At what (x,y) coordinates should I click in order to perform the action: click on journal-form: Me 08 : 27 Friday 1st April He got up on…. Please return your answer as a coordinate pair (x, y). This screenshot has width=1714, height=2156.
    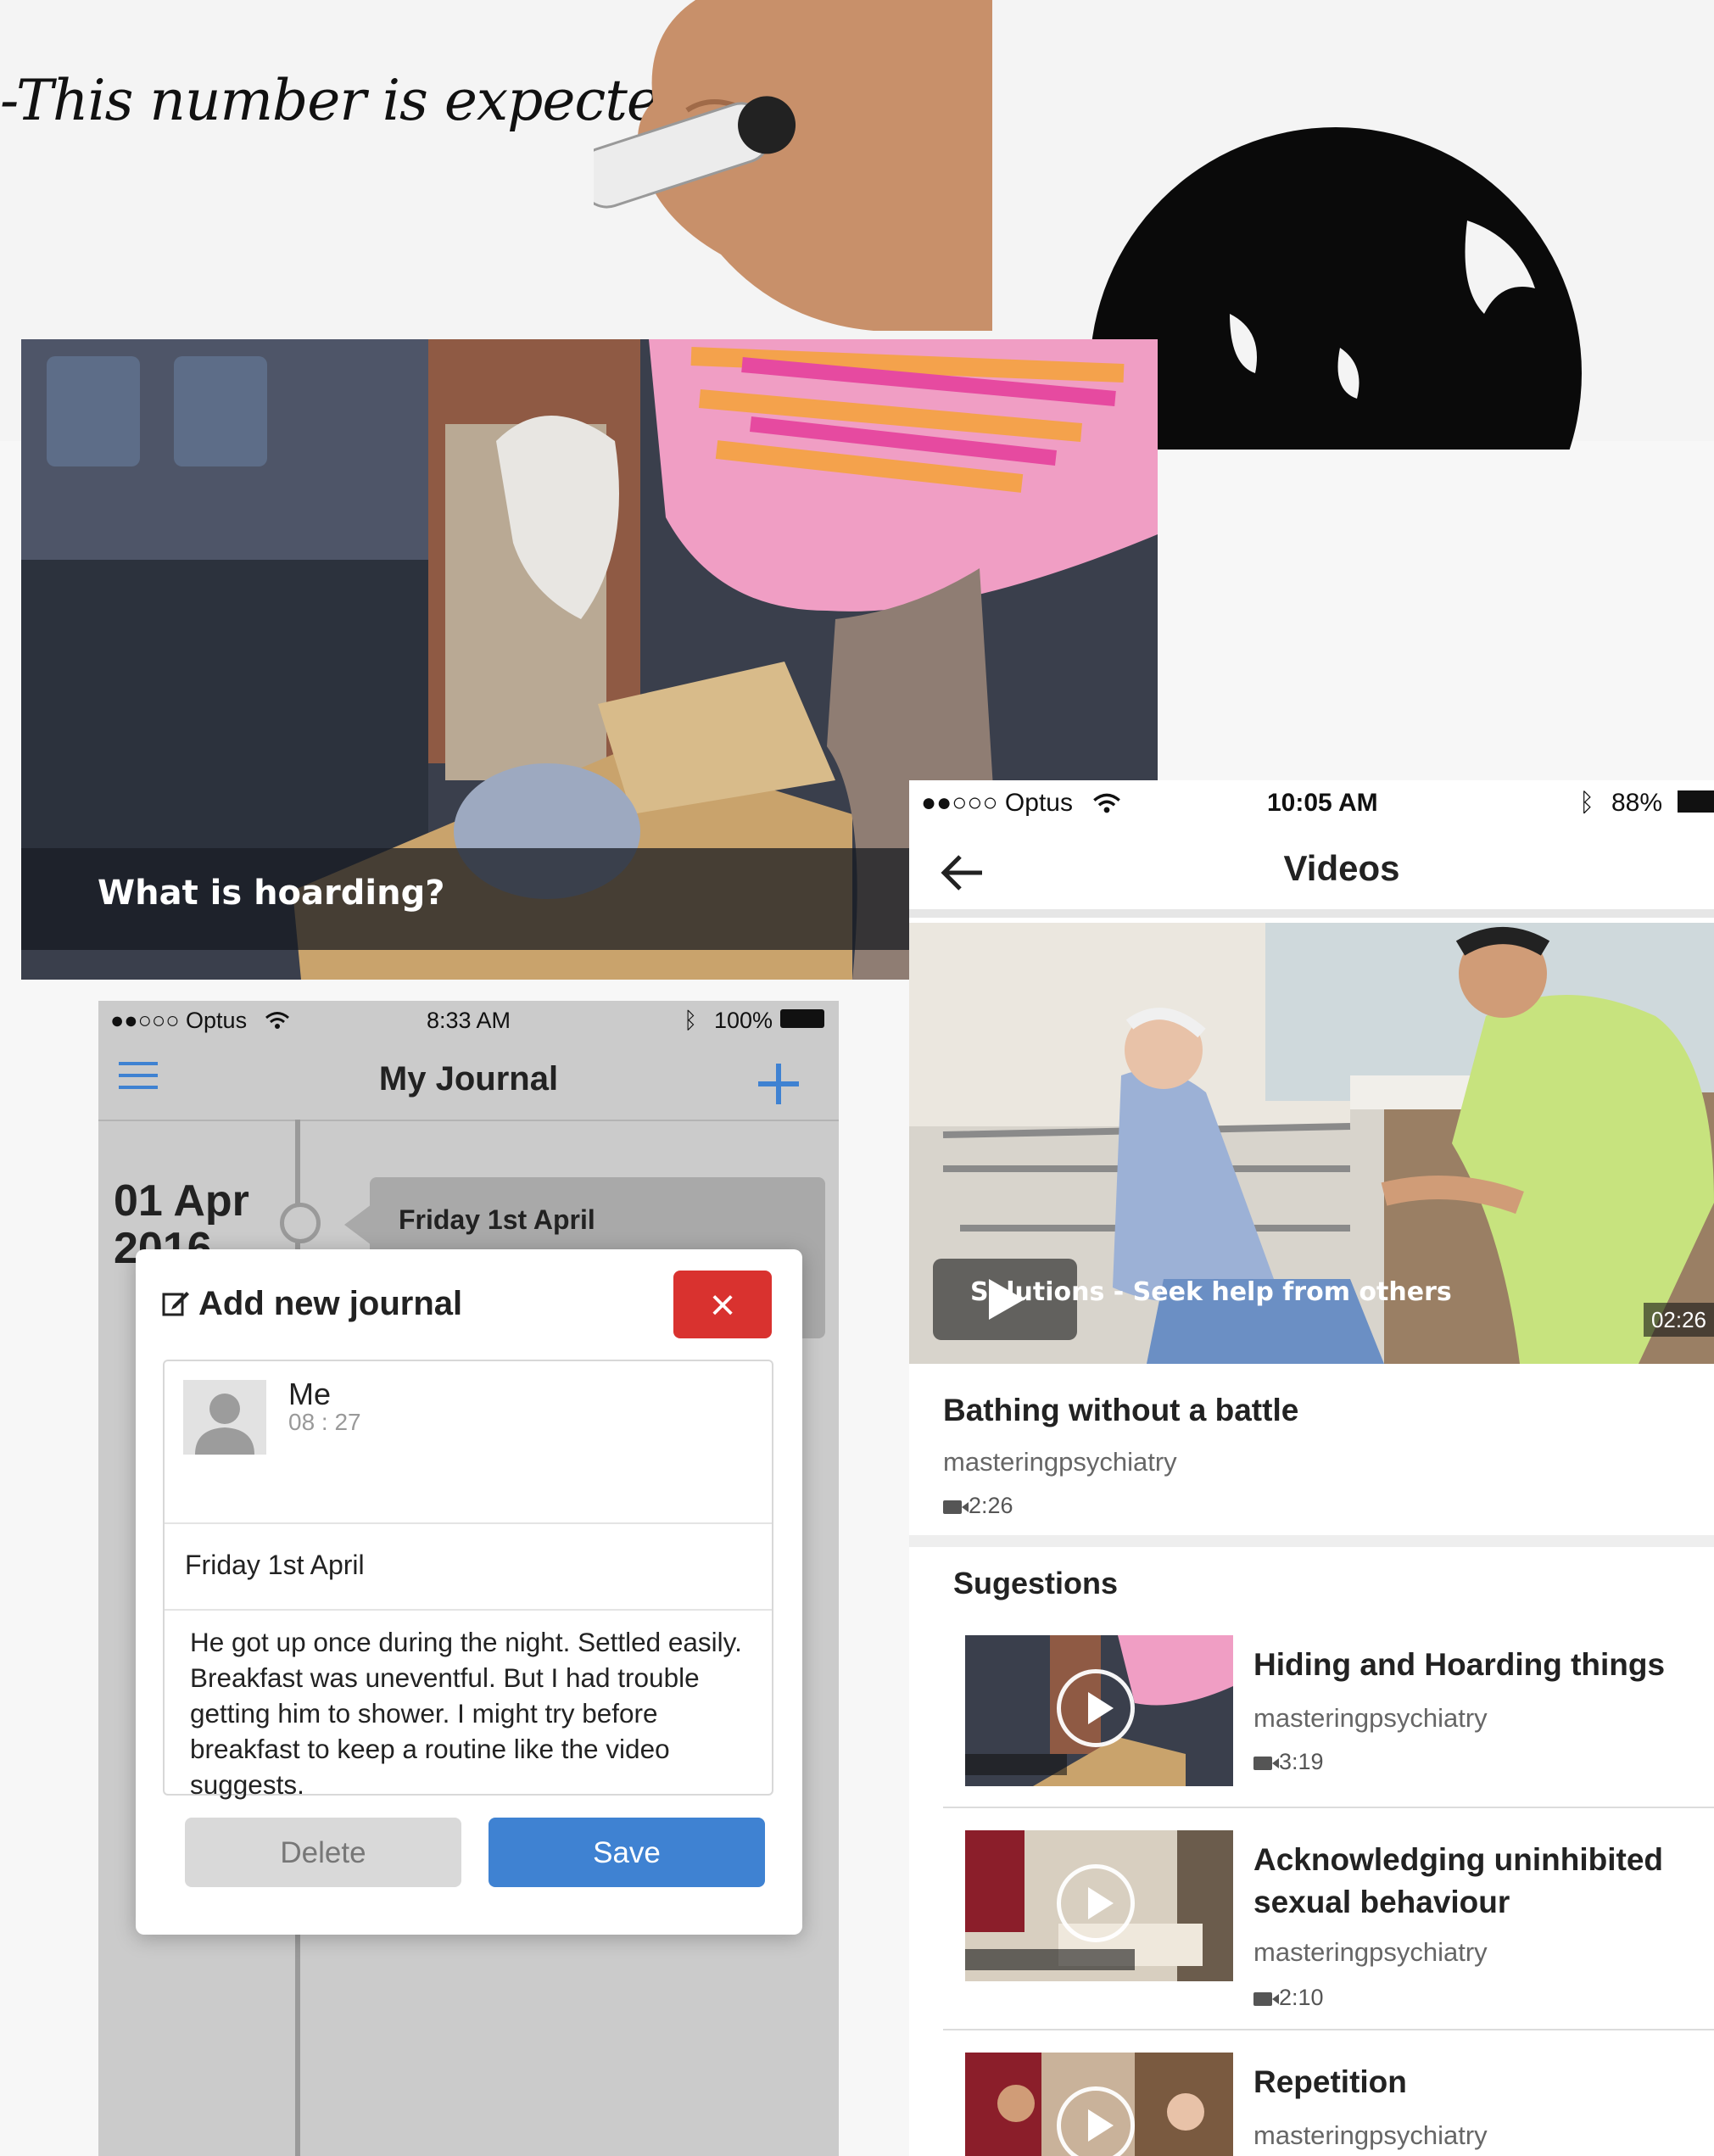
    Looking at the image, I should click on (468, 1580).